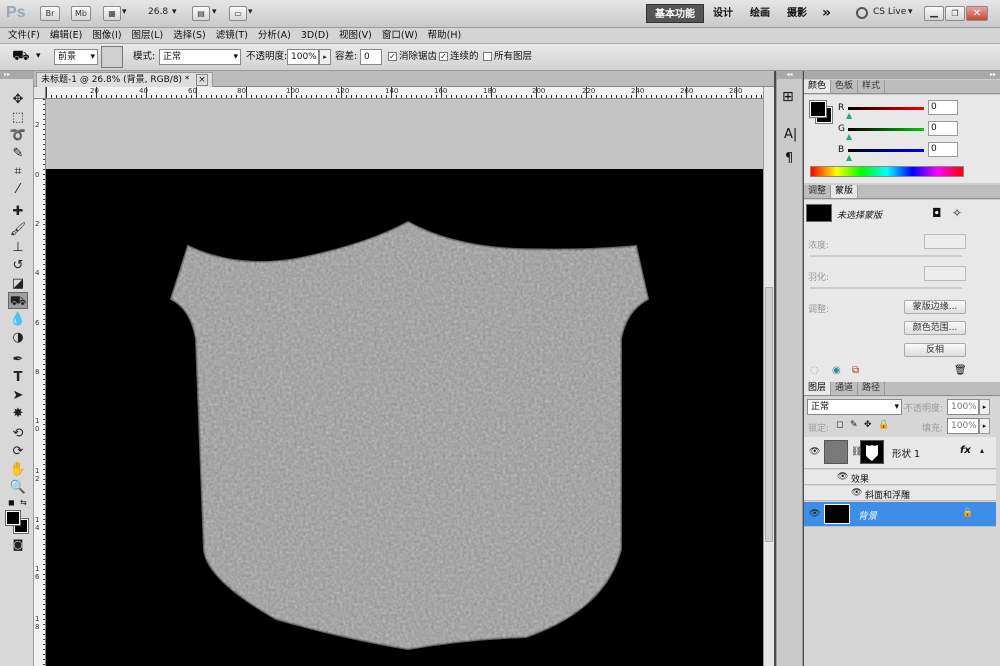  What do you see at coordinates (18, 451) in the screenshot?
I see `3d-orbit-tool-icon: ⟳` at bounding box center [18, 451].